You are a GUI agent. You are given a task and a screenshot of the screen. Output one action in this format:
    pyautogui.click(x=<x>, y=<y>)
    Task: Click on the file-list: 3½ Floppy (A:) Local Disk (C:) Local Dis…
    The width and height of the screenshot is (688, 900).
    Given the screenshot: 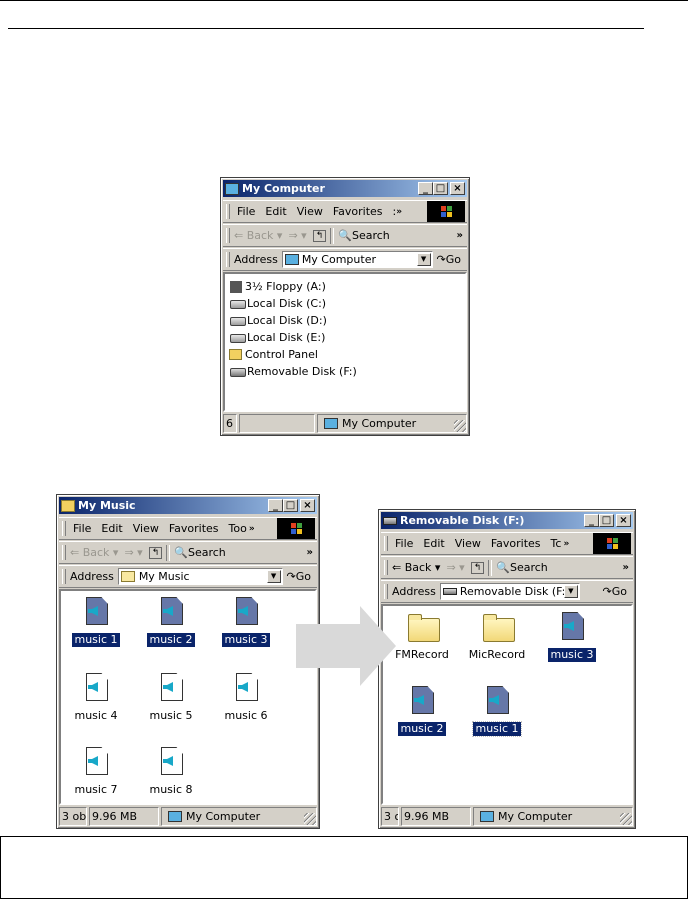 What is the action you would take?
    pyautogui.click(x=345, y=342)
    